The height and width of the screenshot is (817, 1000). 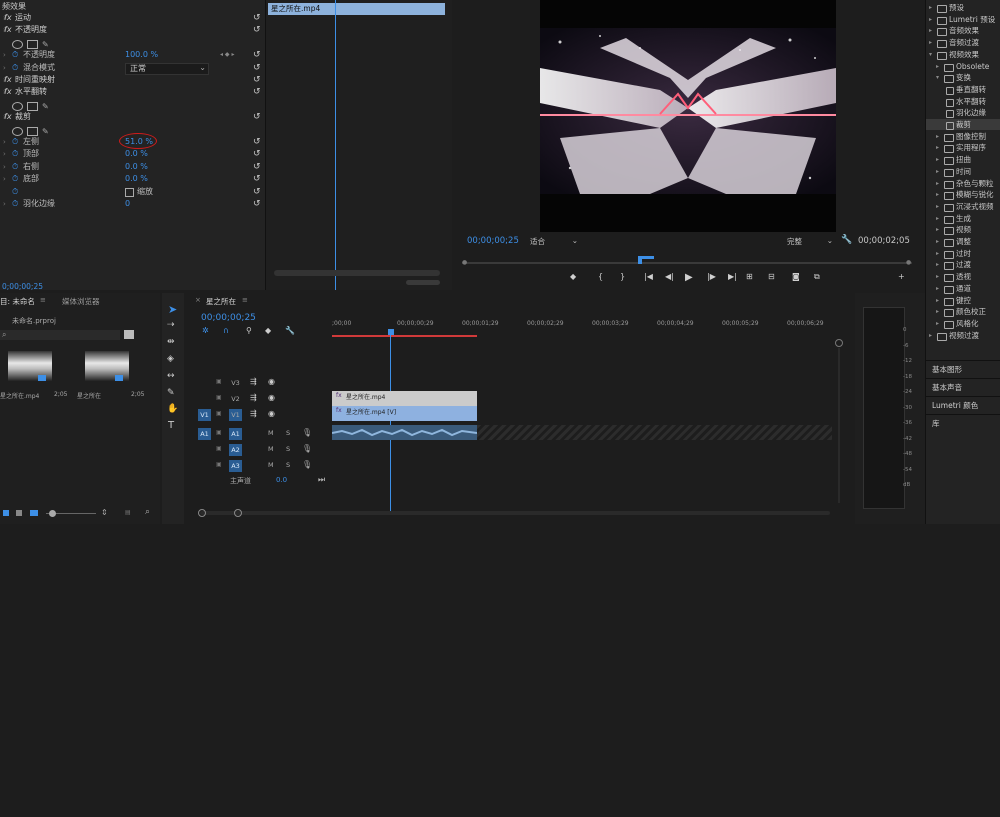 What do you see at coordinates (963, 183) in the screenshot?
I see `effects-tree-item: ▸ 杂色与颗粒` at bounding box center [963, 183].